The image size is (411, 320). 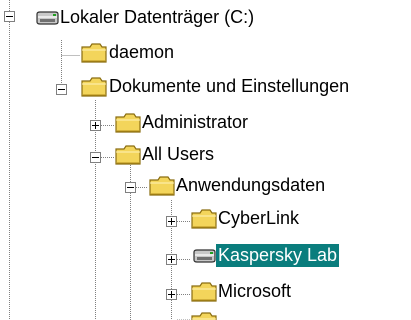 What do you see at coordinates (157, 17) in the screenshot?
I see `tree-item-label: Lokaler Datenträger (C:)` at bounding box center [157, 17].